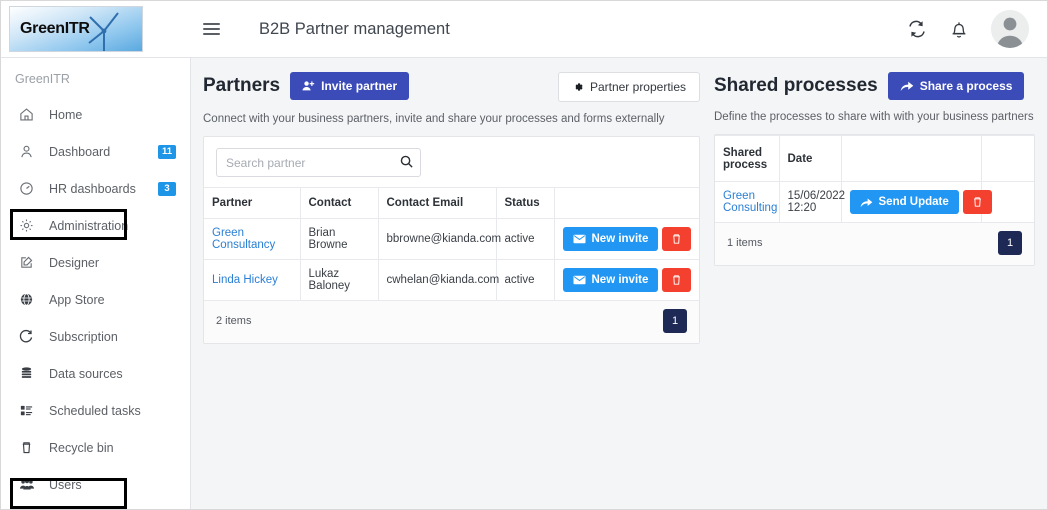  I want to click on partners-table-footer: 2 items 1, so click(451, 322).